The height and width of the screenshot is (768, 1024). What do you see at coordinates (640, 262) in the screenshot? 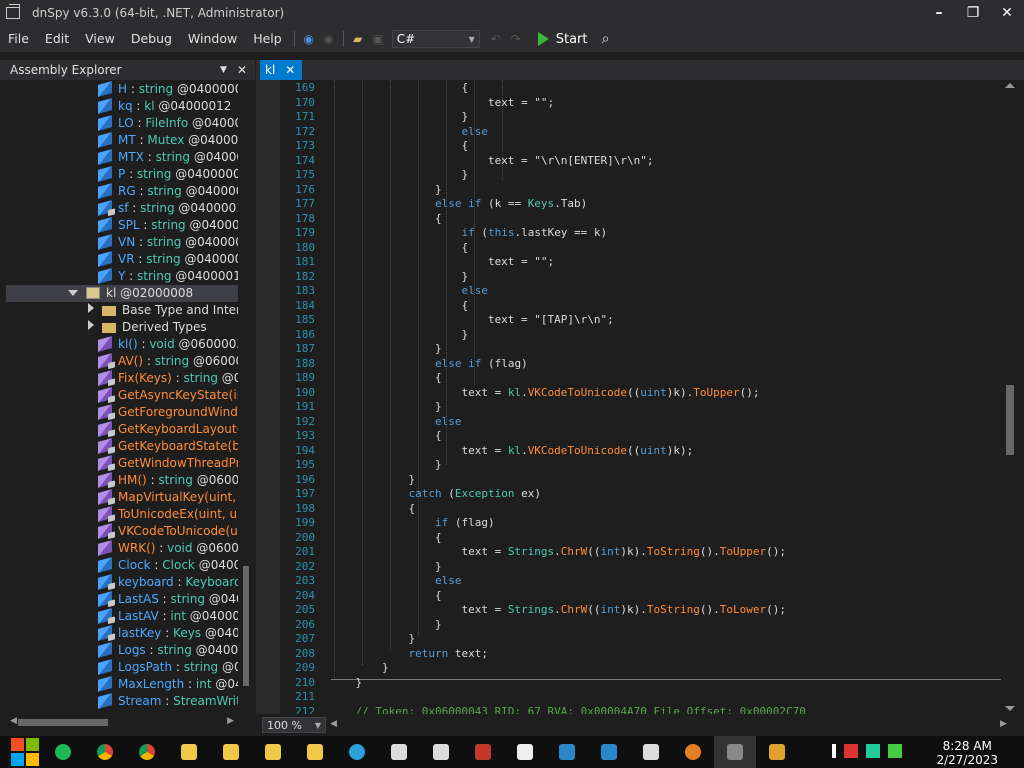
I see `code-line: 181 text = "";` at bounding box center [640, 262].